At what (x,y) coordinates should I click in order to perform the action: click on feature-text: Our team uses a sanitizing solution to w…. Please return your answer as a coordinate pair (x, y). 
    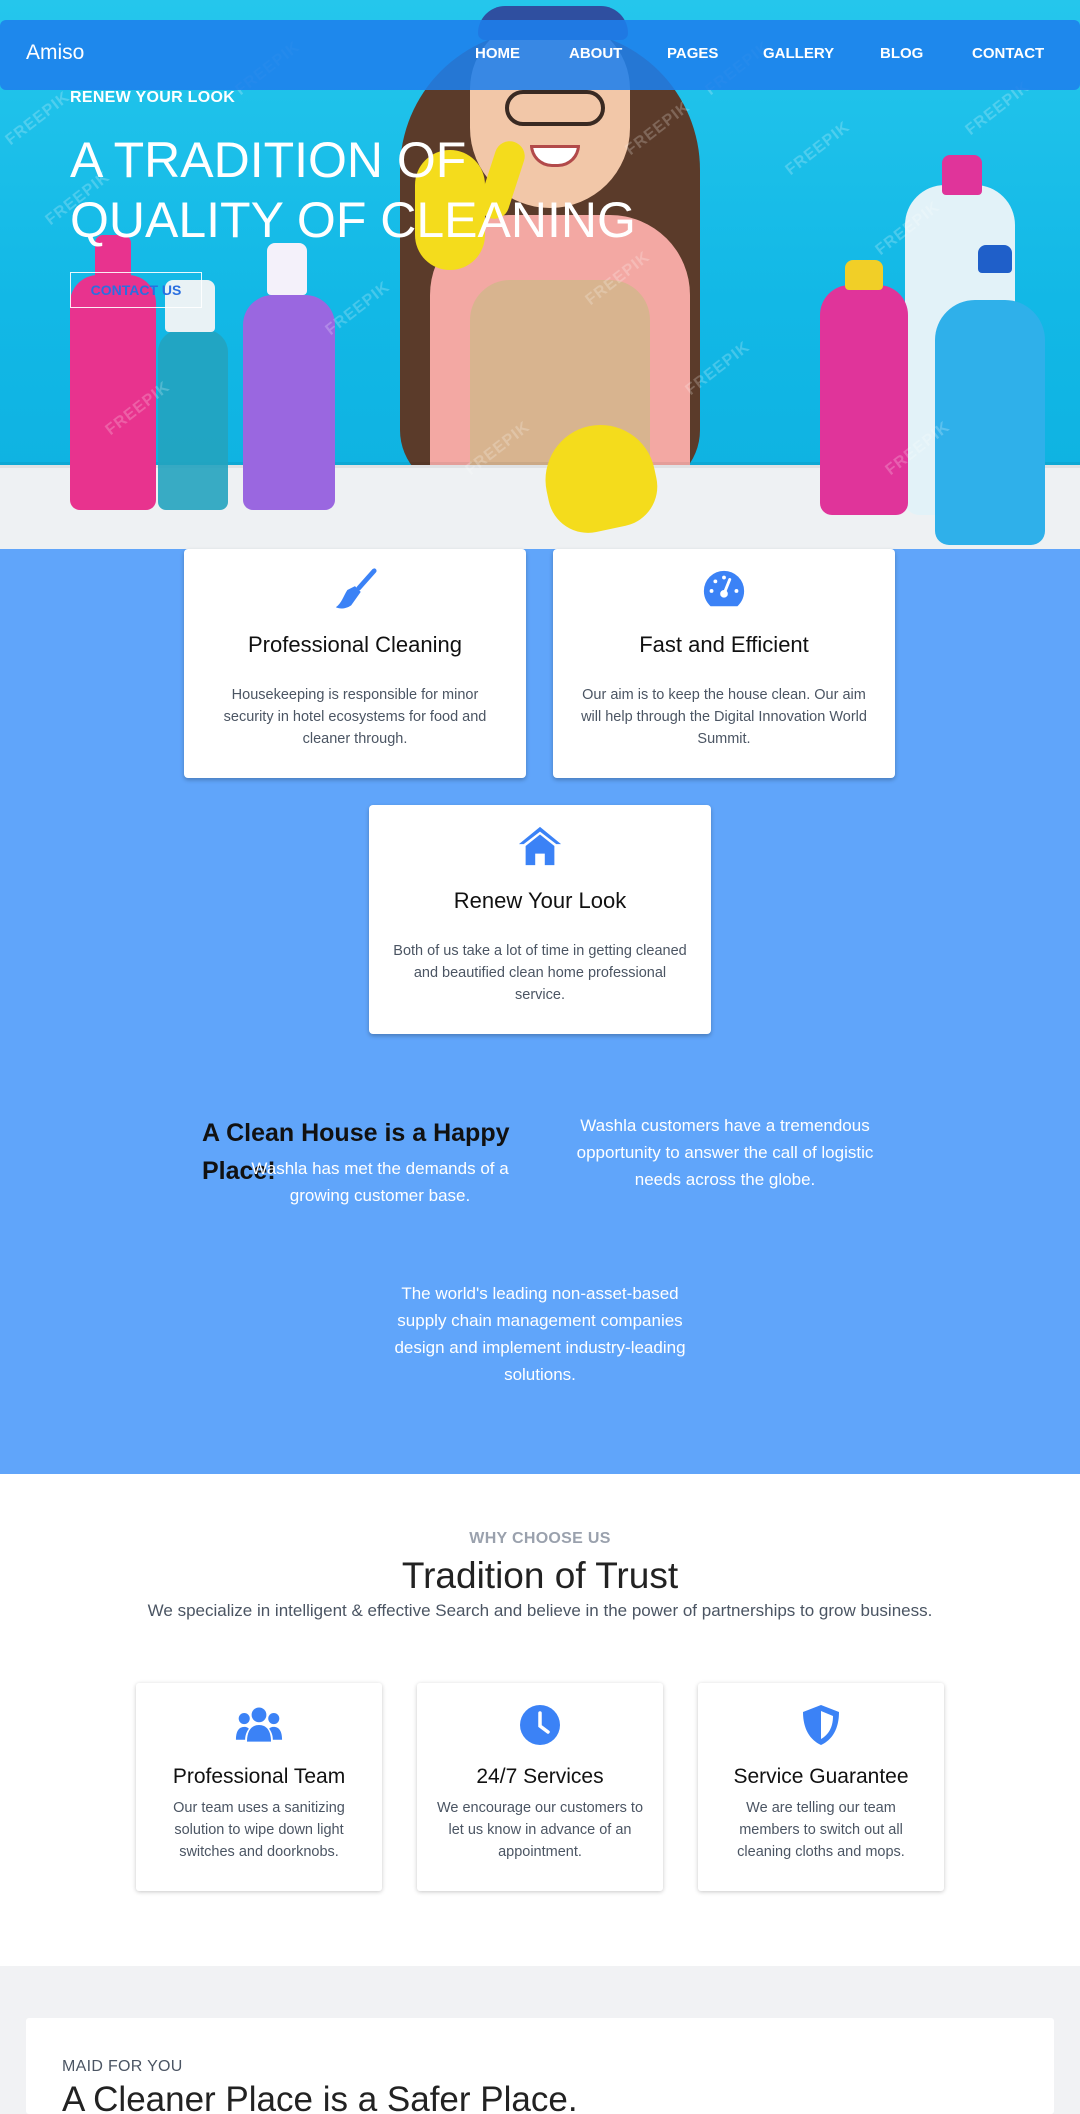
    Looking at the image, I should click on (259, 1830).